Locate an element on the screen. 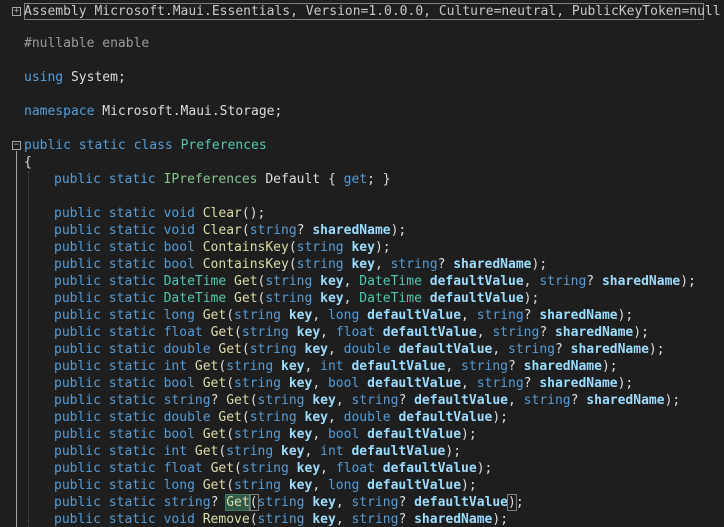  highlighted-method-name: Get is located at coordinates (238, 502).